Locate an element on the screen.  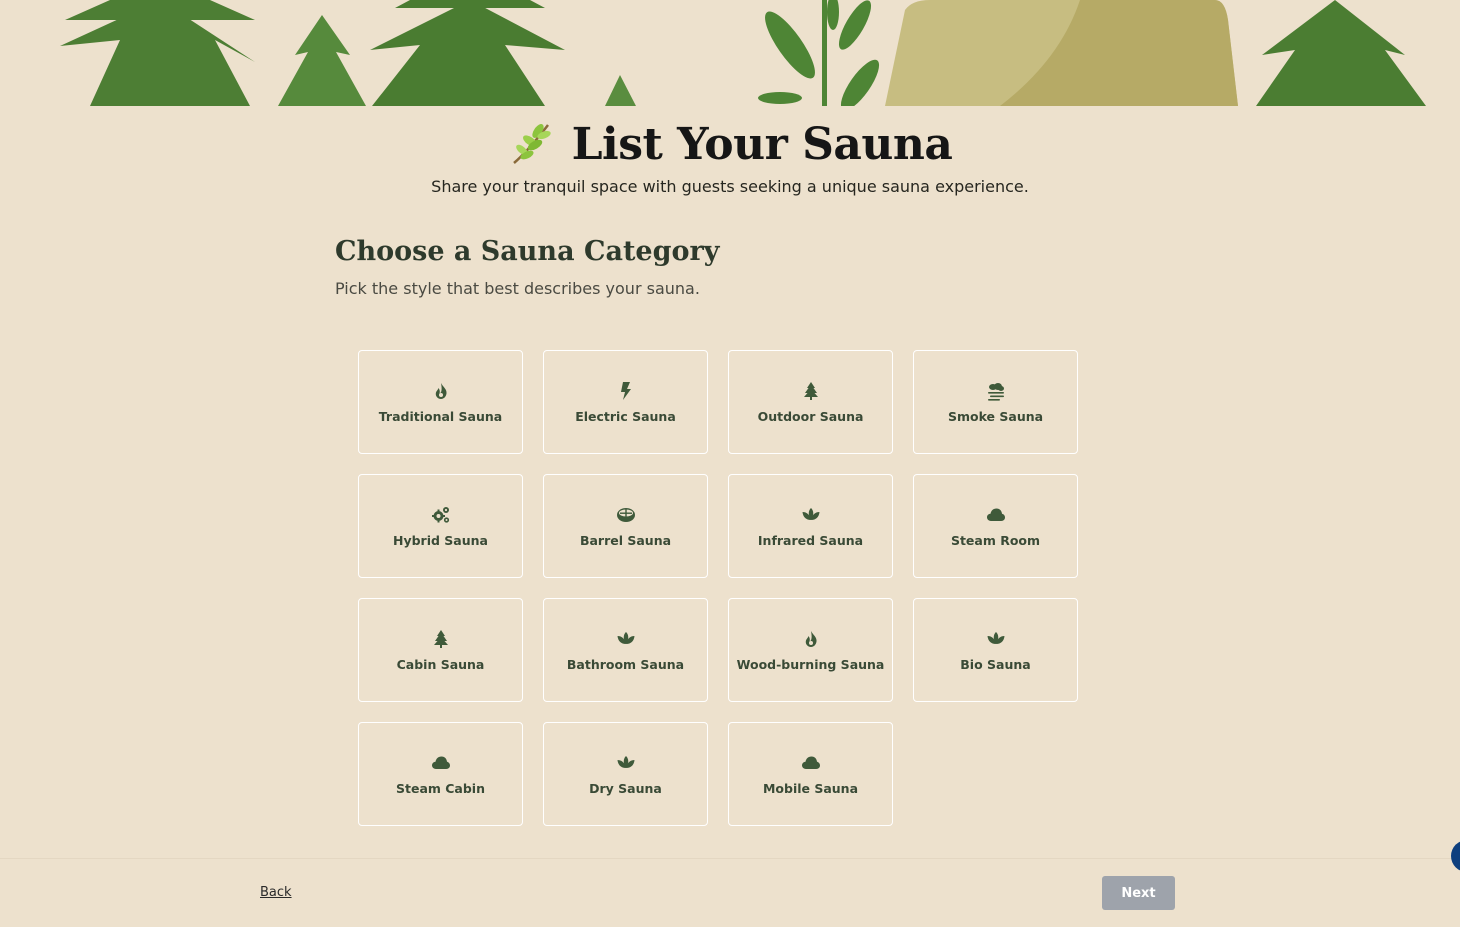
category-label: Dry Sauna is located at coordinates (625, 788).